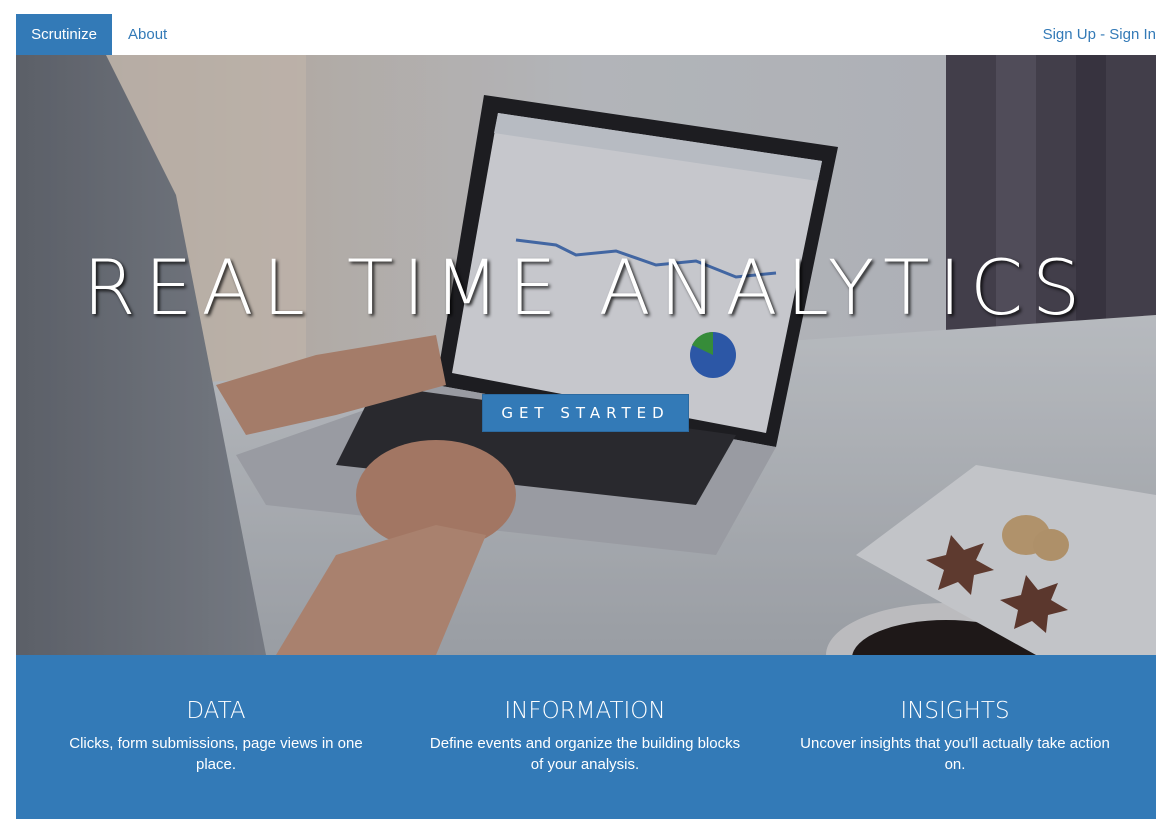 This screenshot has width=1171, height=834. Describe the element at coordinates (216, 711) in the screenshot. I see `feature-title: DATA` at that location.